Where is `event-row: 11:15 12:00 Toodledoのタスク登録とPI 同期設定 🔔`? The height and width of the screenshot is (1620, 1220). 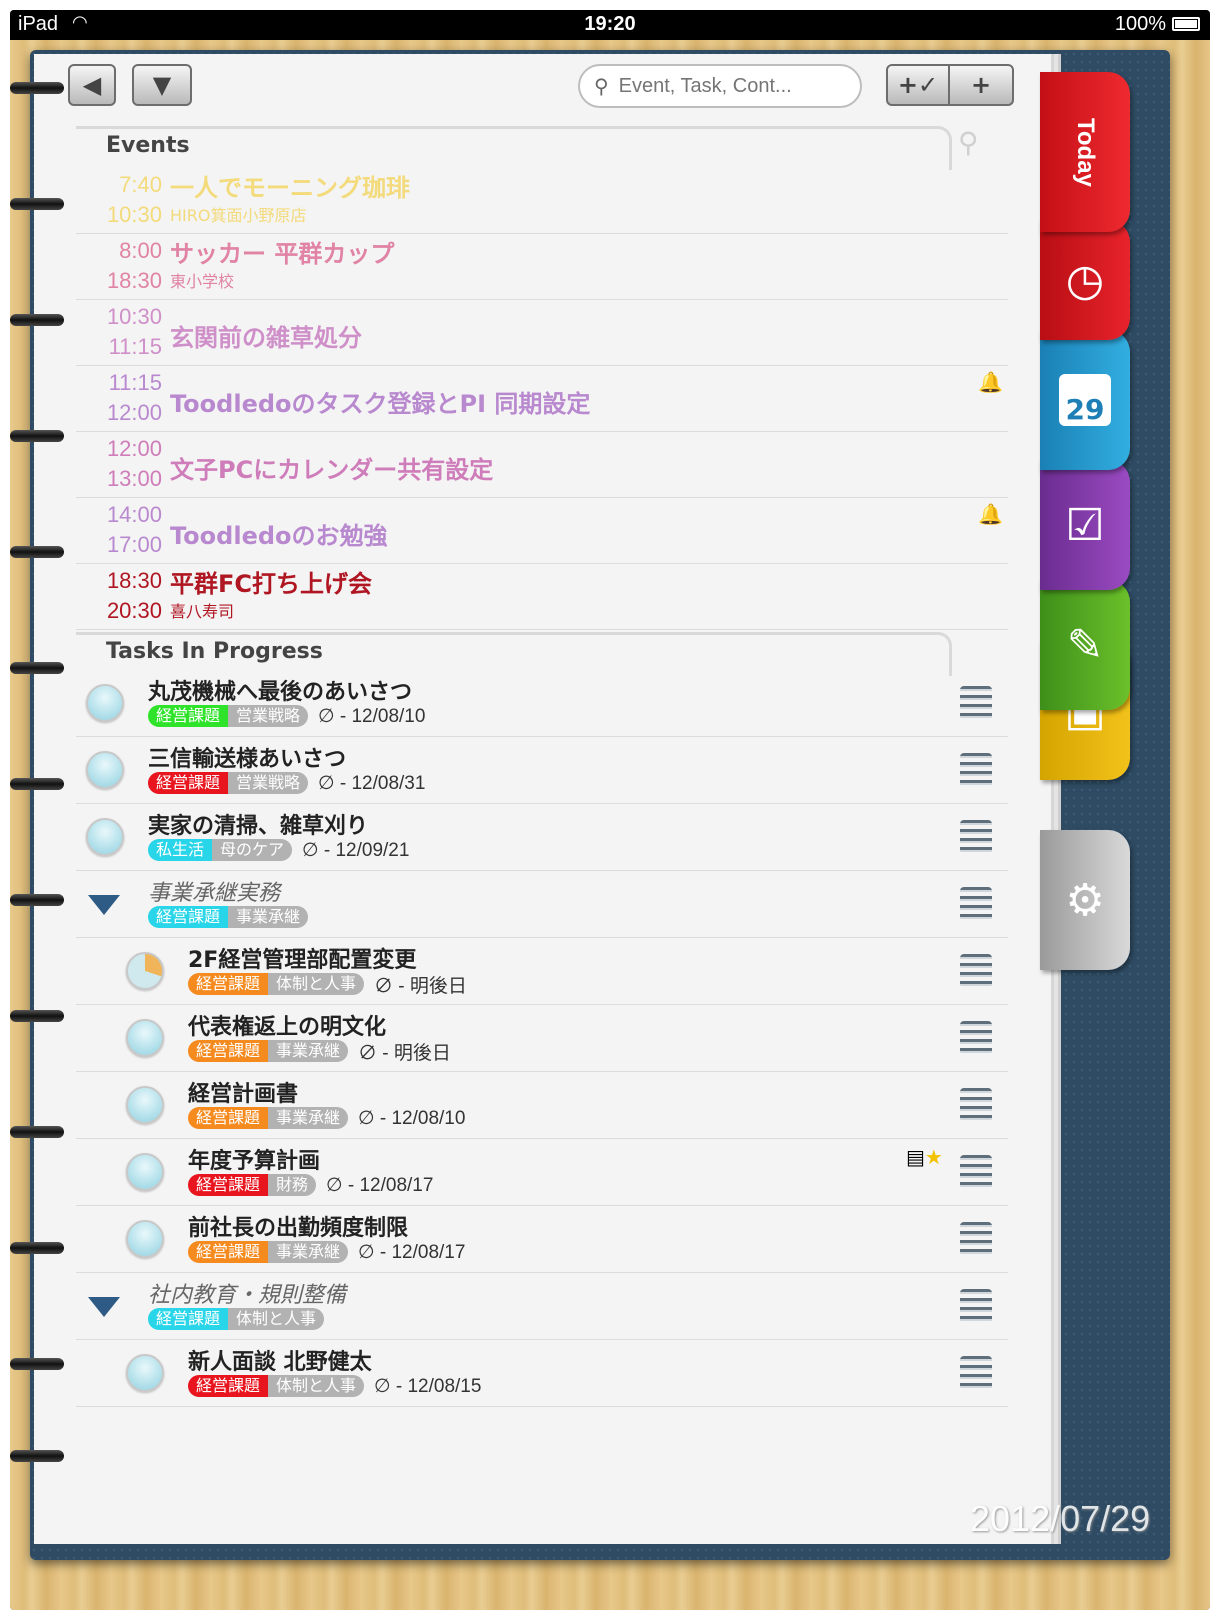
event-row: 11:15 12:00 Toodledoのタスク登録とPI 同期設定 🔔 is located at coordinates (542, 399).